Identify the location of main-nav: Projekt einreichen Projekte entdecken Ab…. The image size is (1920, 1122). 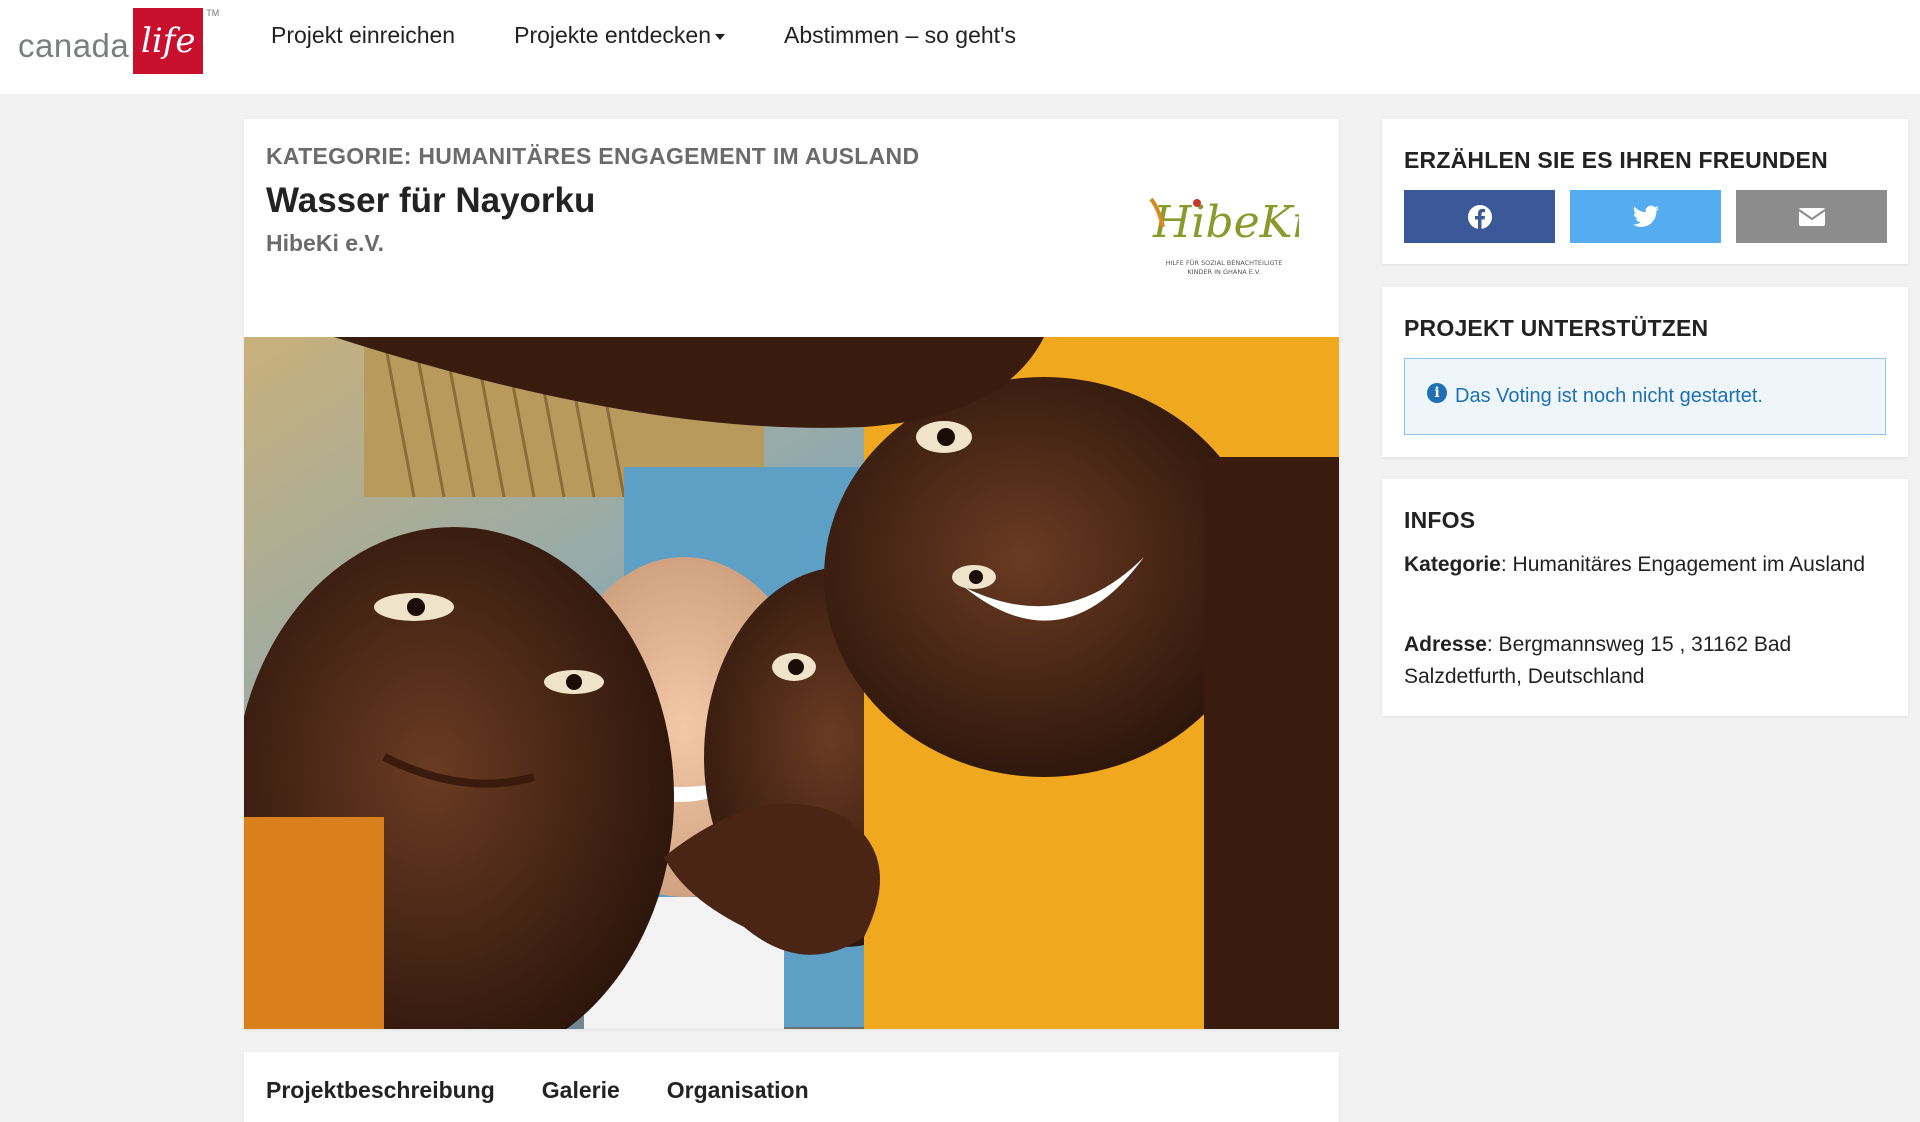
(643, 35).